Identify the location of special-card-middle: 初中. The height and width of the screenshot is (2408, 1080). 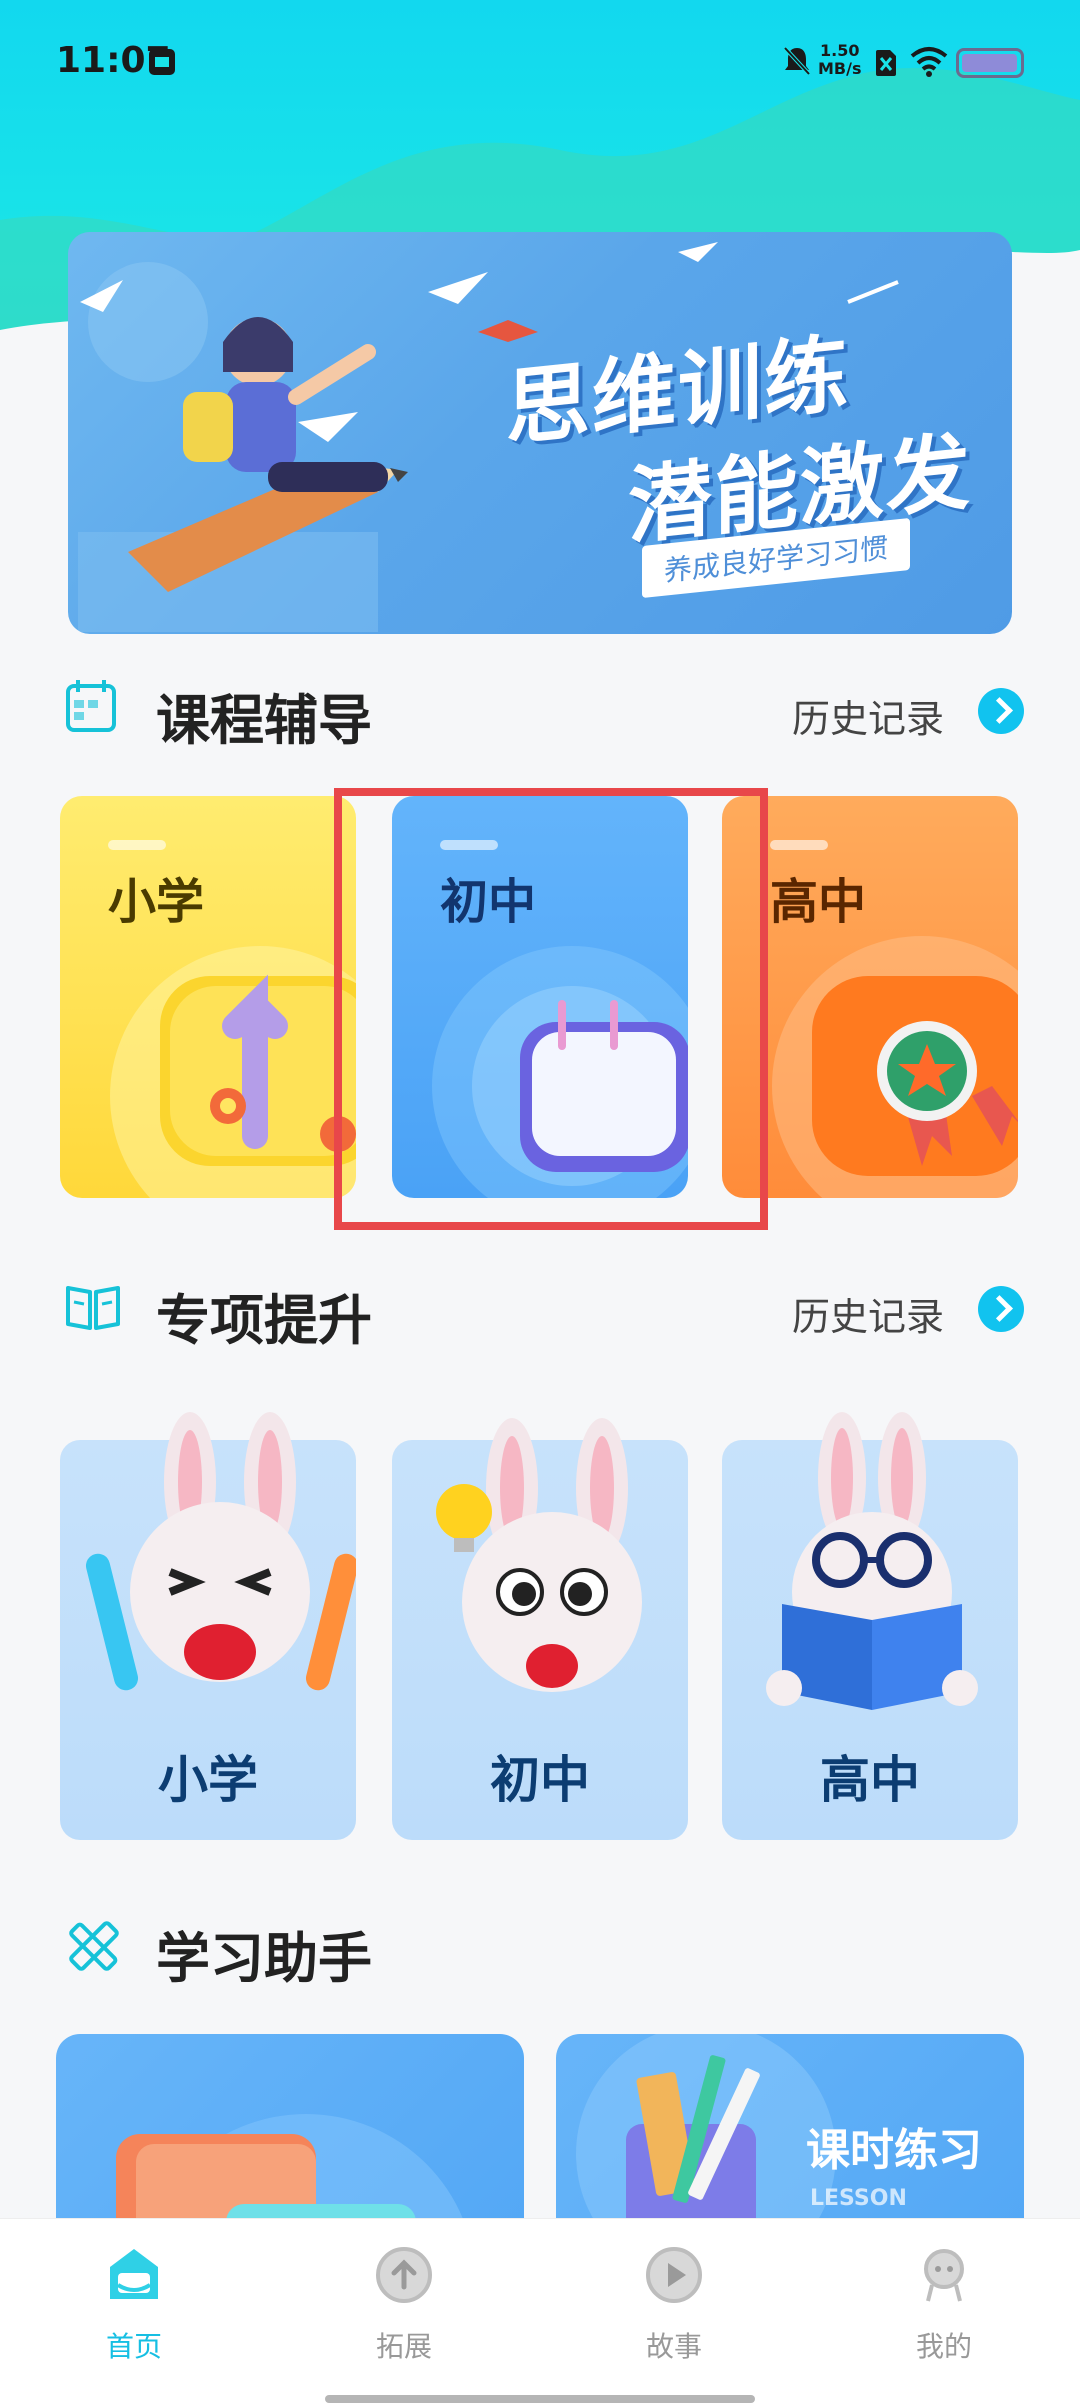
(540, 1629).